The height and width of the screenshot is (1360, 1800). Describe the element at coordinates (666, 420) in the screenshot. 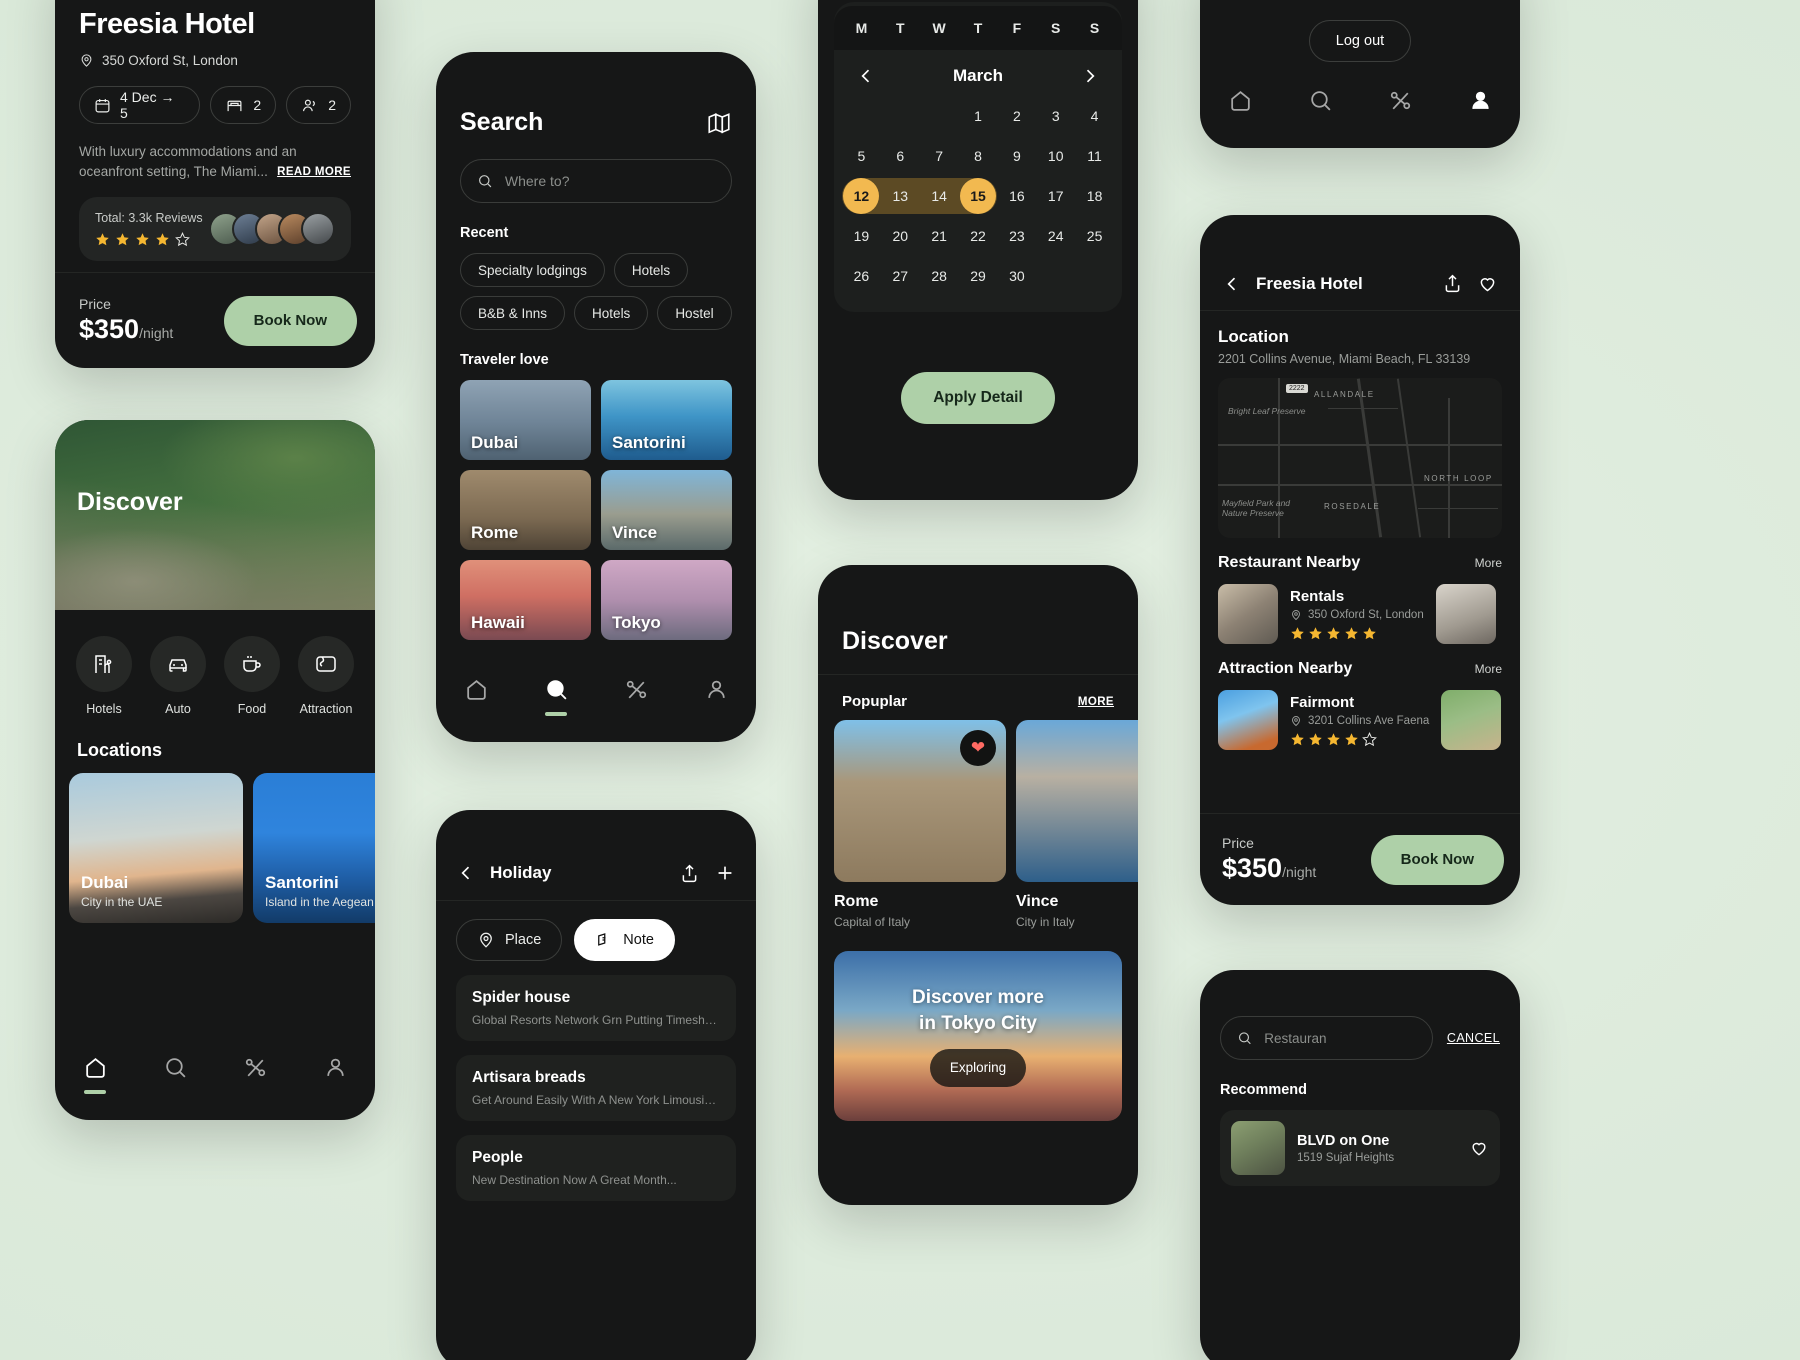

I see `traveler-card-santorini: Santorini` at that location.